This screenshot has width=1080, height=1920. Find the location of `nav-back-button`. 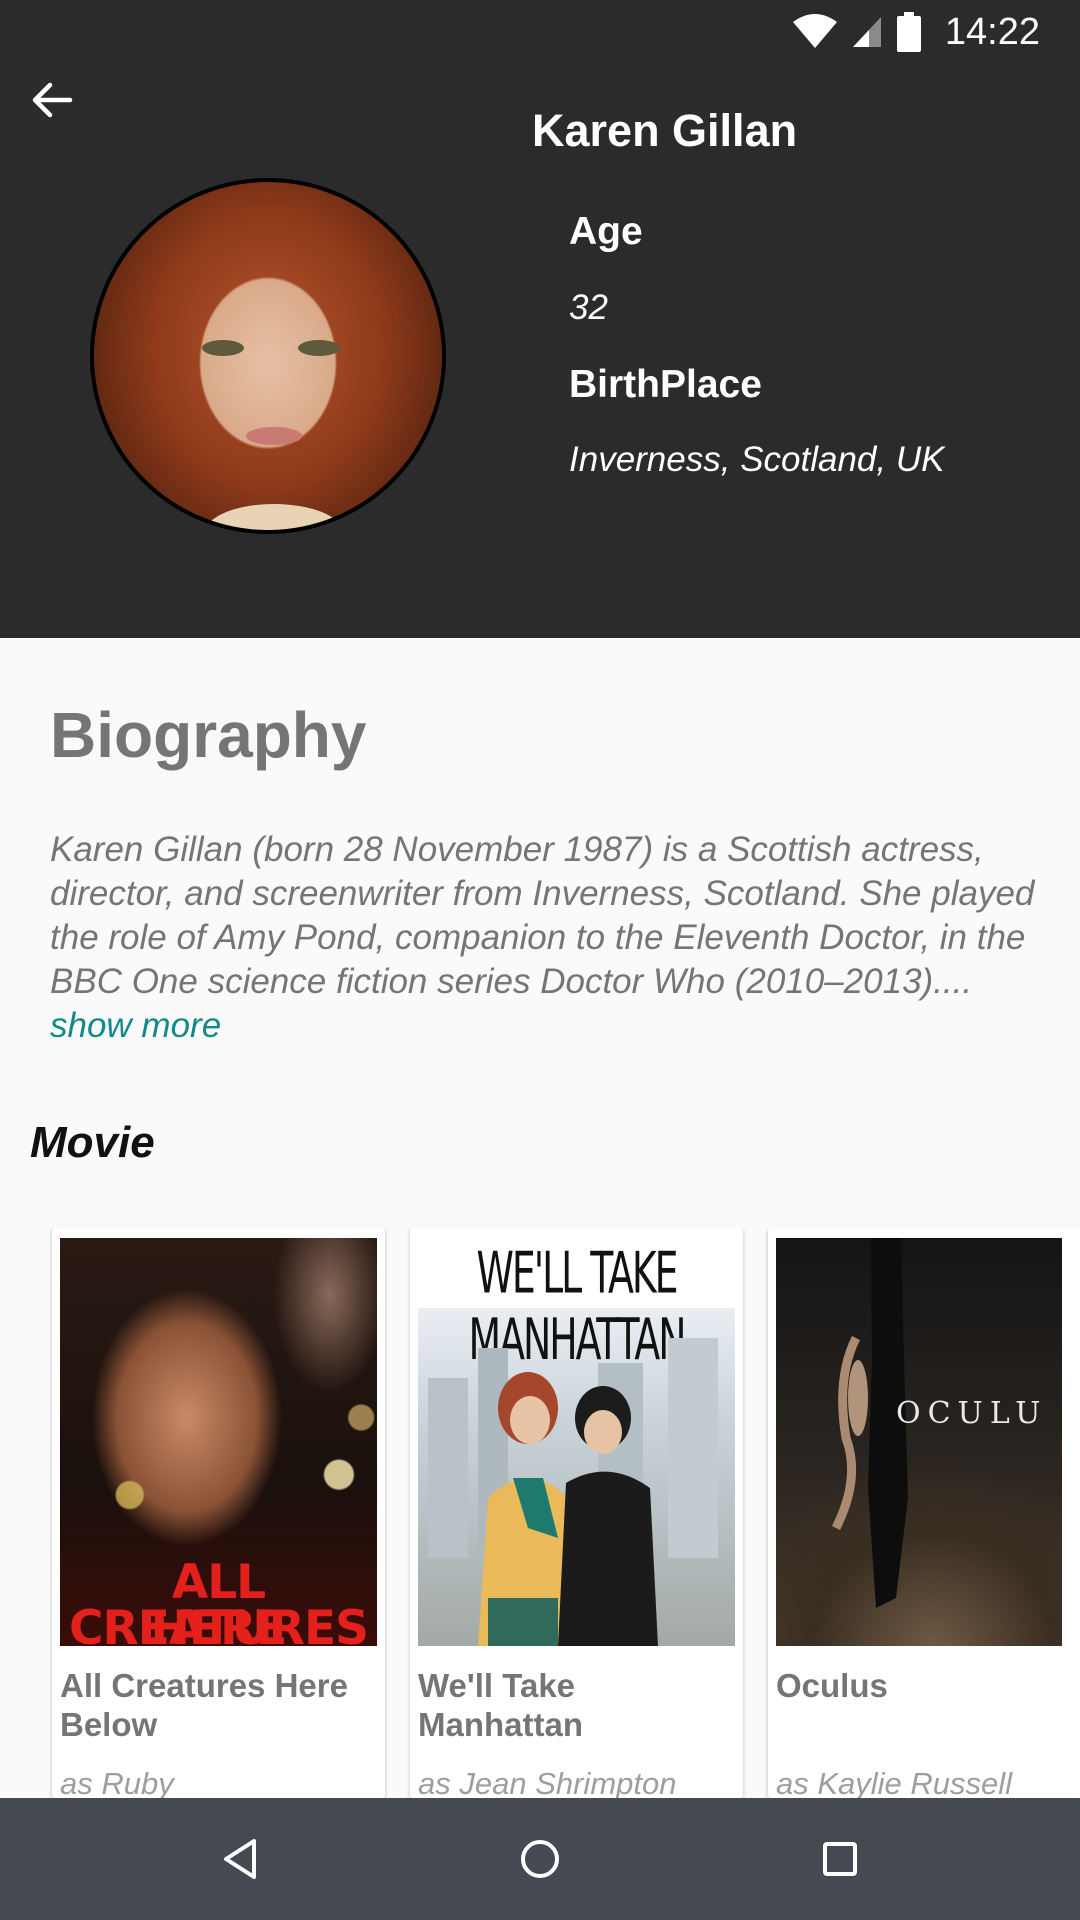

nav-back-button is located at coordinates (240, 1859).